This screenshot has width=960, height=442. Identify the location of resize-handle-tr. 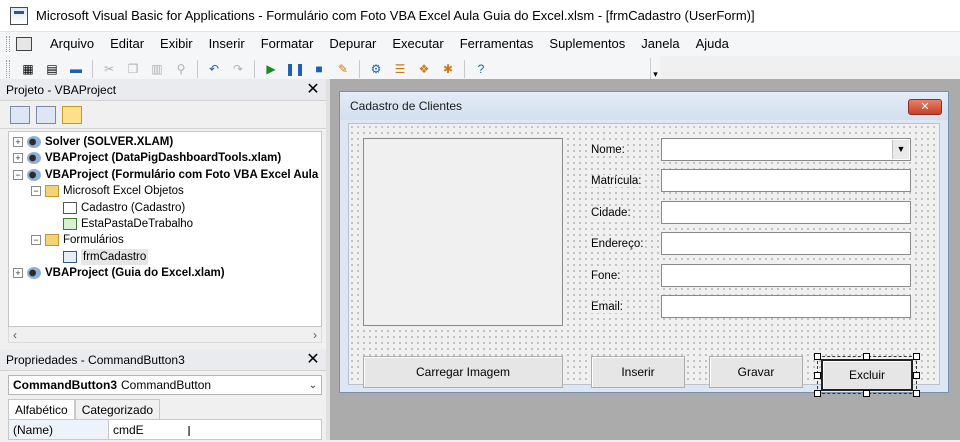
(916, 356).